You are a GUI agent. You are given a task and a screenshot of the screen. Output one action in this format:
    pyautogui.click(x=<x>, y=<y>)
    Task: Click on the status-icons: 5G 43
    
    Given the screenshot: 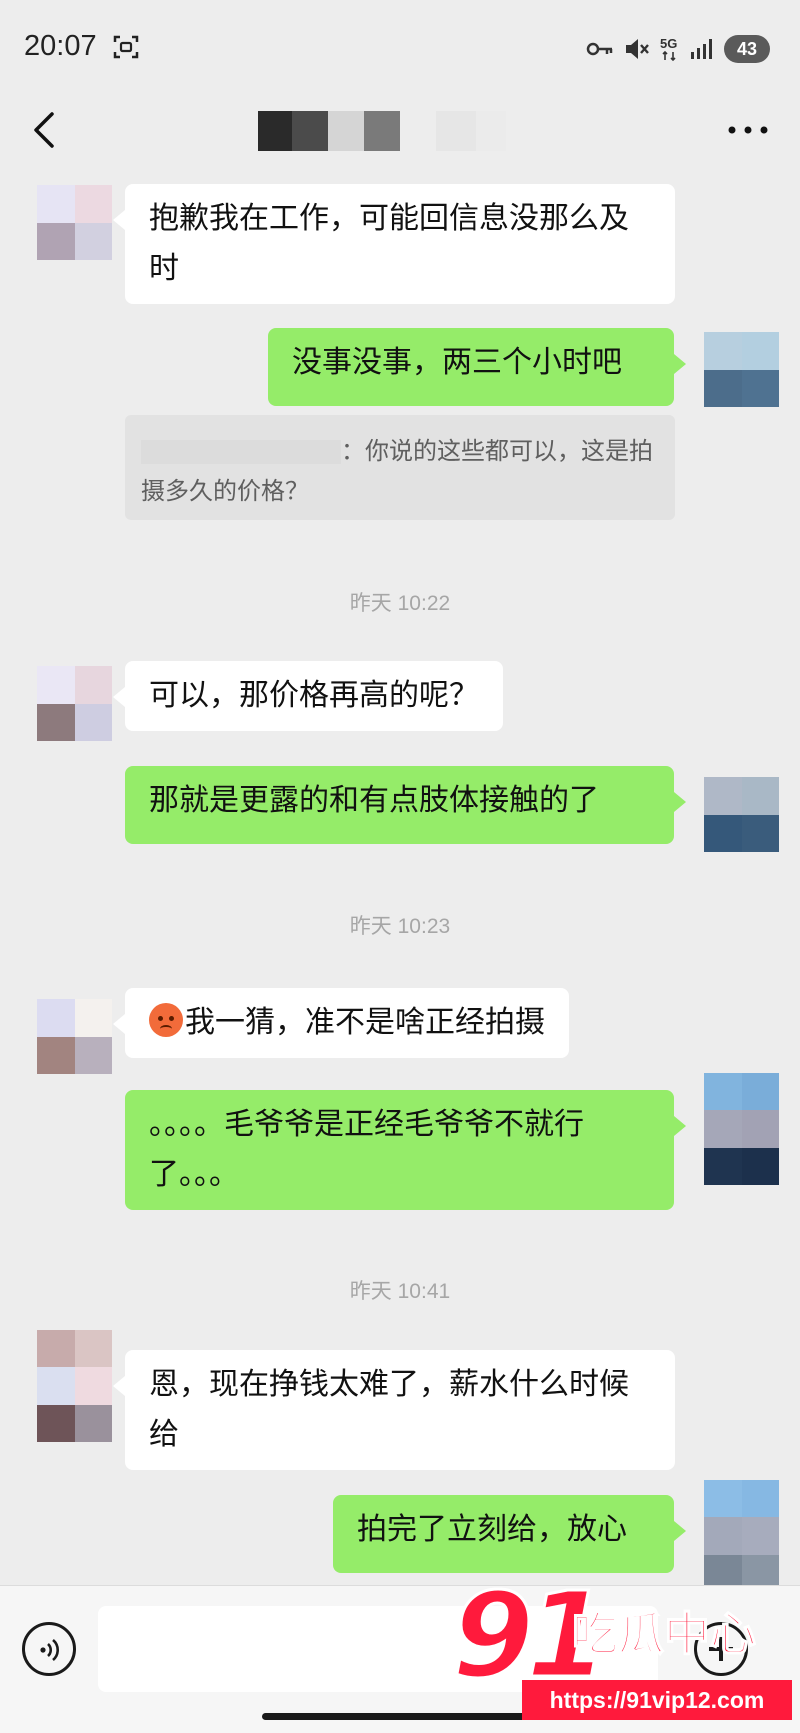 What is the action you would take?
    pyautogui.click(x=678, y=49)
    